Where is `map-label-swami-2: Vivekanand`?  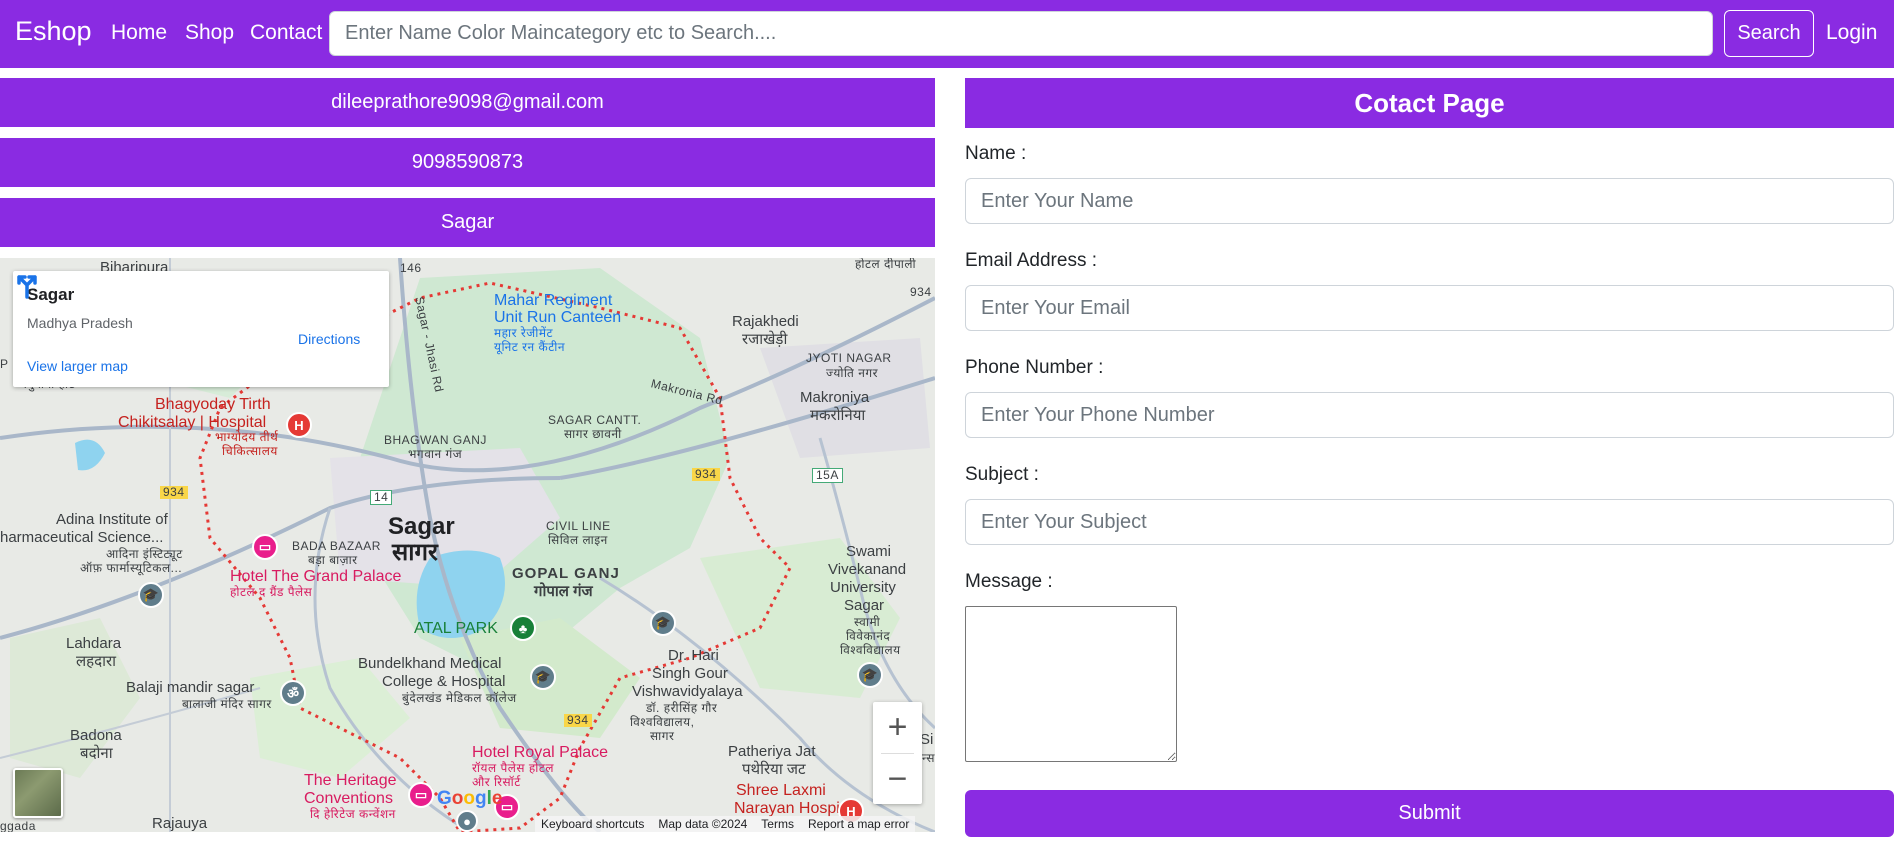 map-label-swami-2: Vivekanand is located at coordinates (867, 569).